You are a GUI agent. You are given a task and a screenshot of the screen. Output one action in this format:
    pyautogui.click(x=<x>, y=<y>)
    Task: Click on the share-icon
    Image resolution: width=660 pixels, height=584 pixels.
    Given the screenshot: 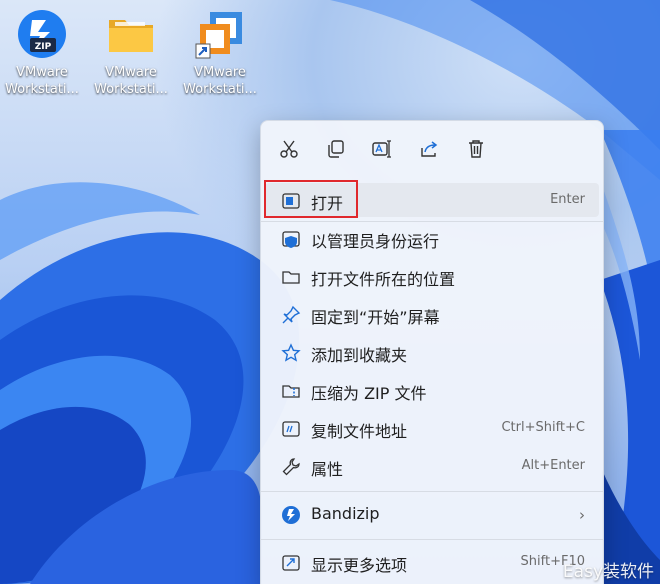 What is the action you would take?
    pyautogui.click(x=429, y=149)
    